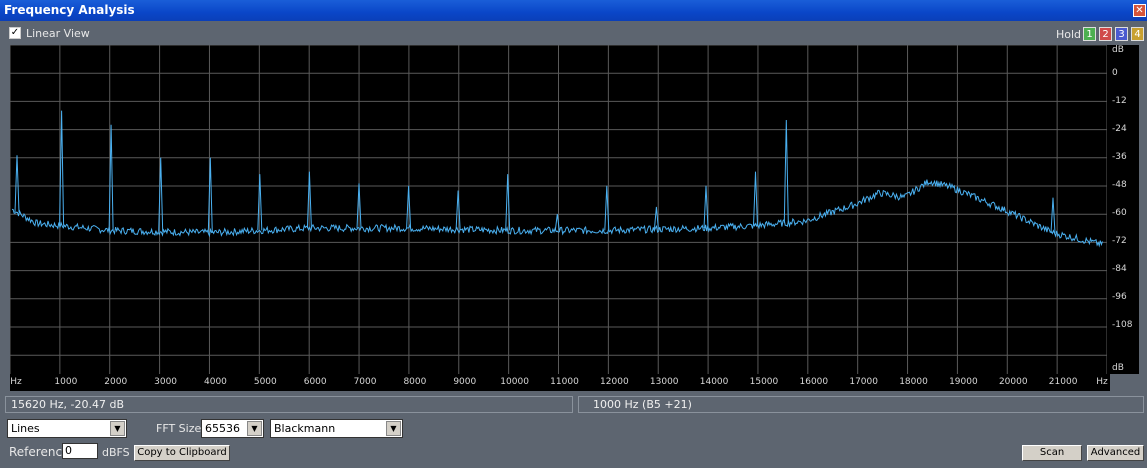  Describe the element at coordinates (1122, 325) in the screenshot. I see `db-tick-label: -108` at that location.